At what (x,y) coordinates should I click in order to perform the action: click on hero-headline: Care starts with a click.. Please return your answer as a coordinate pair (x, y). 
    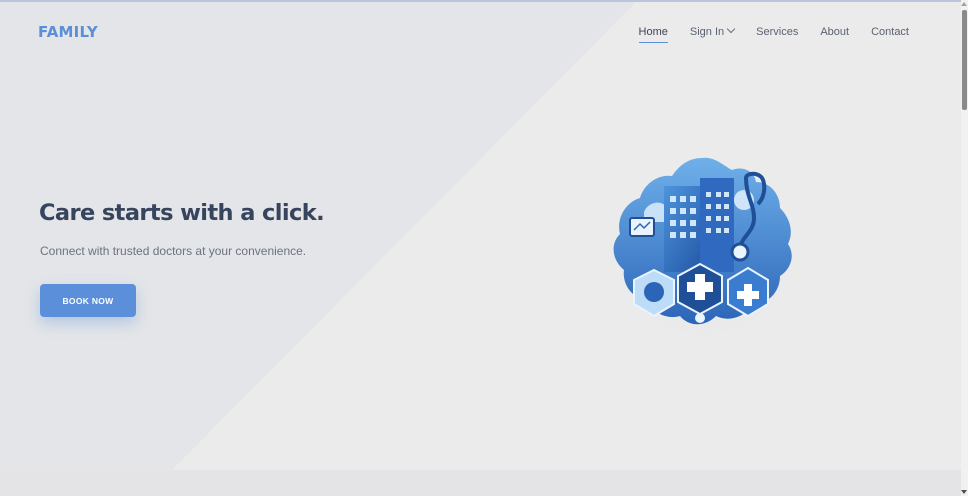
    Looking at the image, I should click on (182, 213).